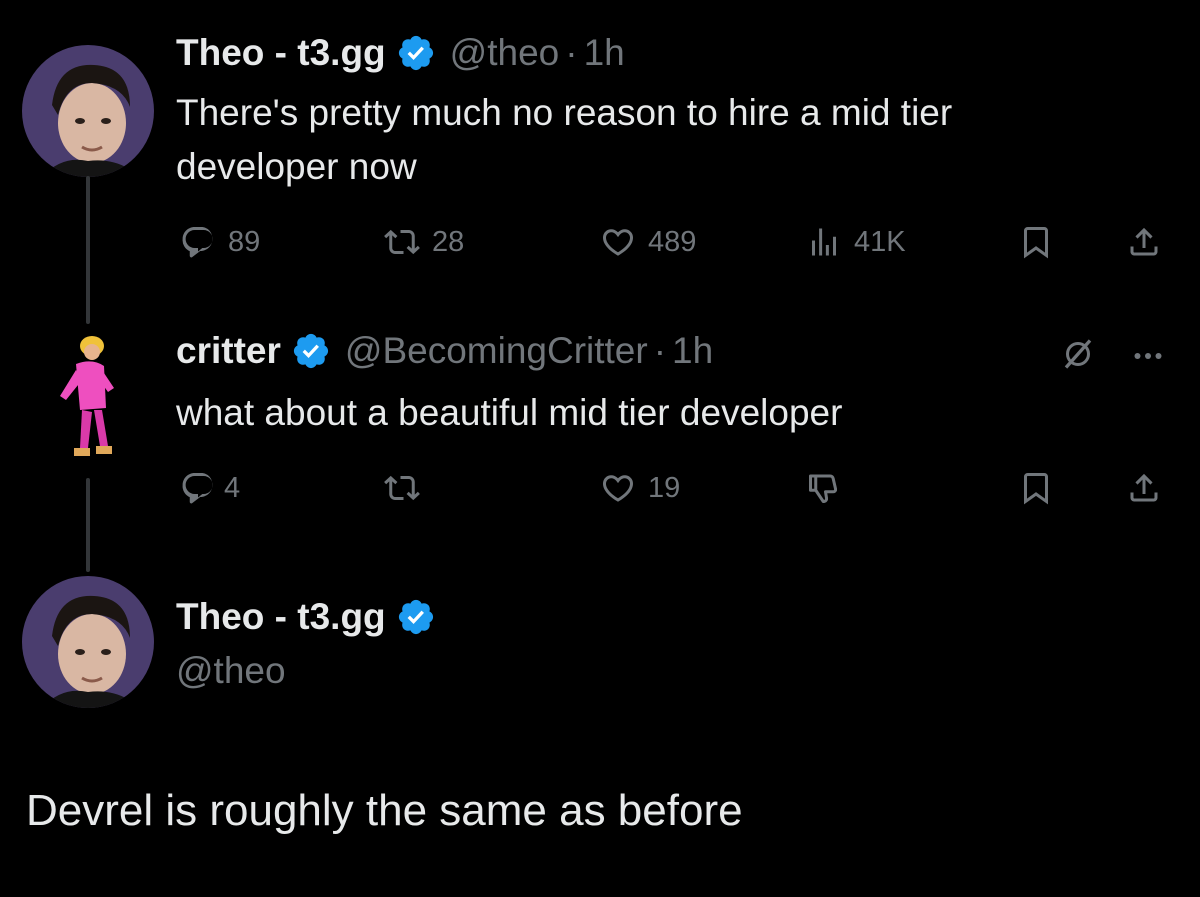  Describe the element at coordinates (604, 53) in the screenshot. I see `tweet1-timestamp: 1h` at that location.